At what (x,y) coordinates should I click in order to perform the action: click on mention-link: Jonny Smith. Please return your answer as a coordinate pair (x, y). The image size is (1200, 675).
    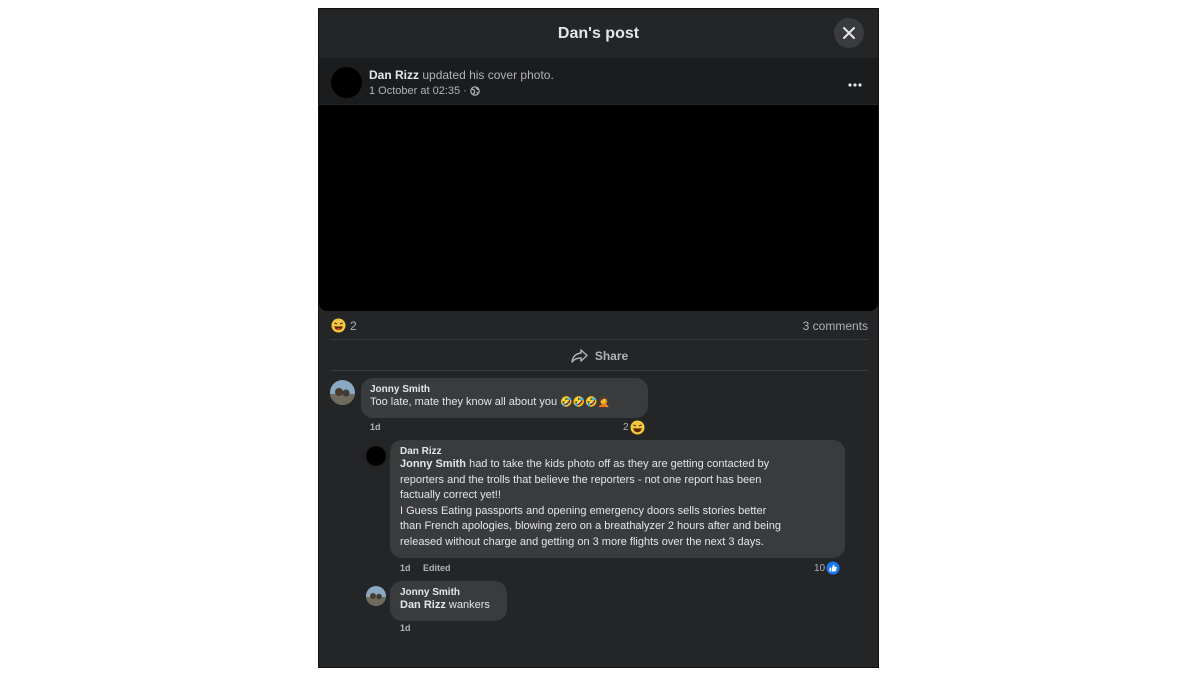
    Looking at the image, I should click on (433, 464).